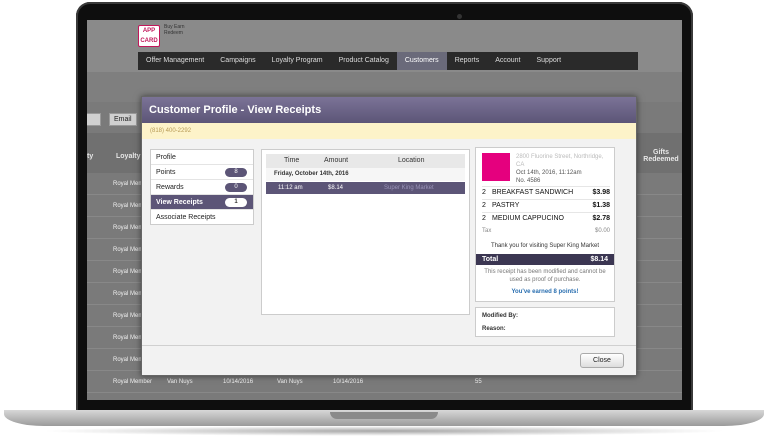 The width and height of the screenshot is (768, 448). I want to click on col-header-loyalty: Loyalty, so click(128, 156).